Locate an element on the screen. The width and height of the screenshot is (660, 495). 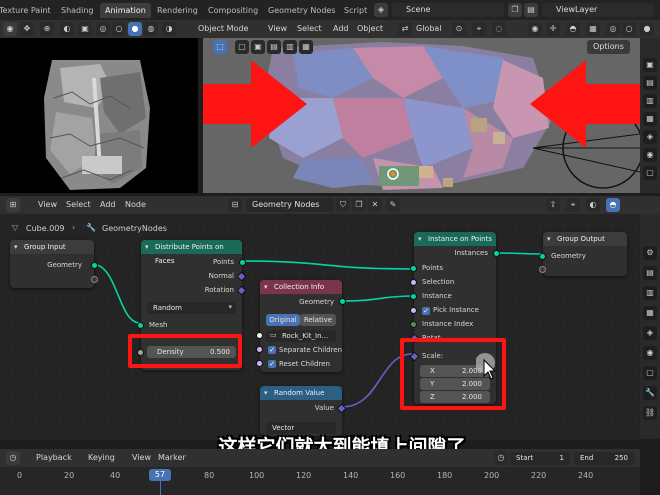
gizmo-icon: ✛ is located at coordinates (553, 29).